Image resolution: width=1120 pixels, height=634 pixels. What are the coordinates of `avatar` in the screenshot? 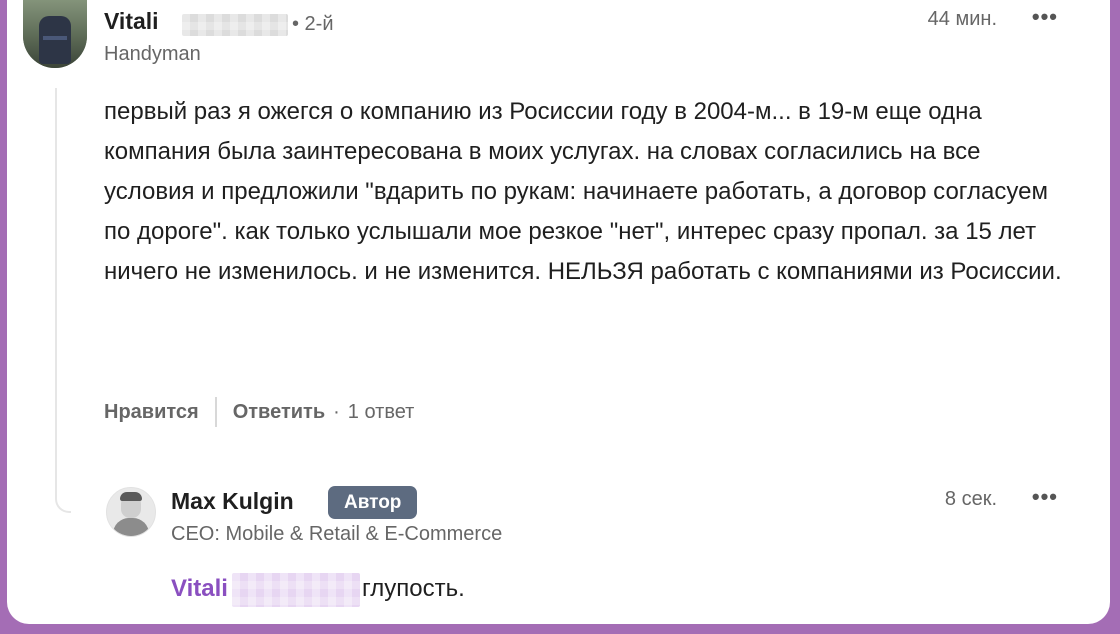 It's located at (55, 34).